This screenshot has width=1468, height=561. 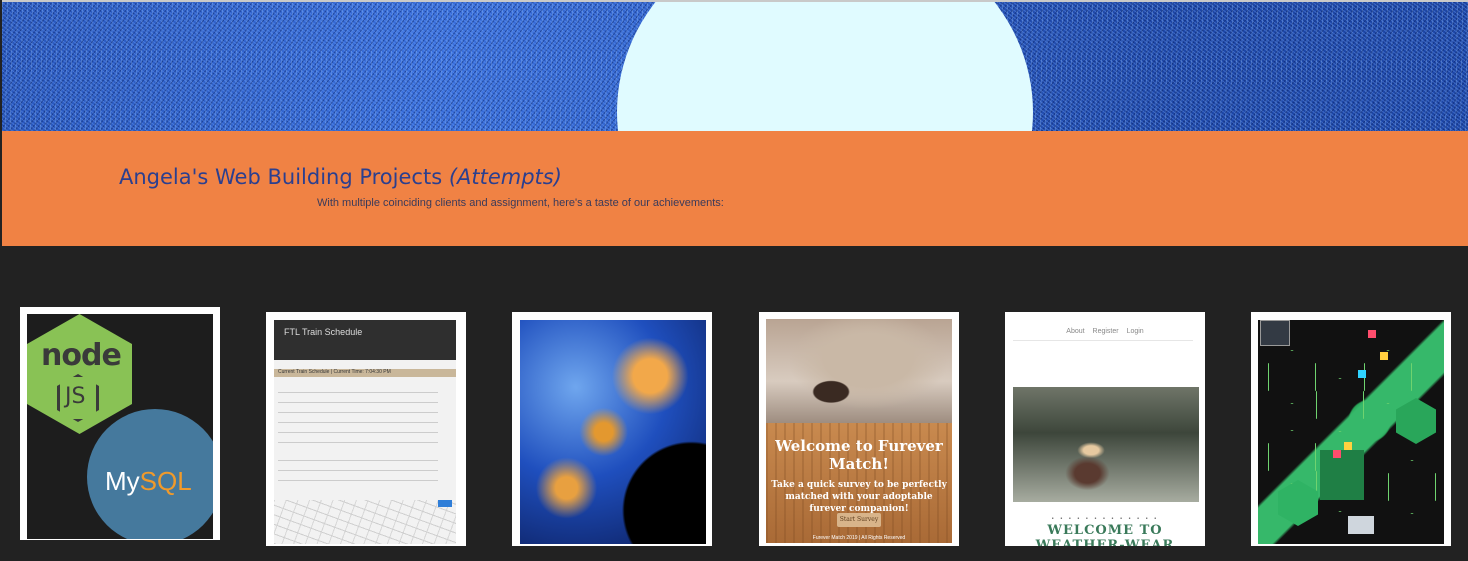 What do you see at coordinates (1106, 444) in the screenshot?
I see `weather-hero-photo` at bounding box center [1106, 444].